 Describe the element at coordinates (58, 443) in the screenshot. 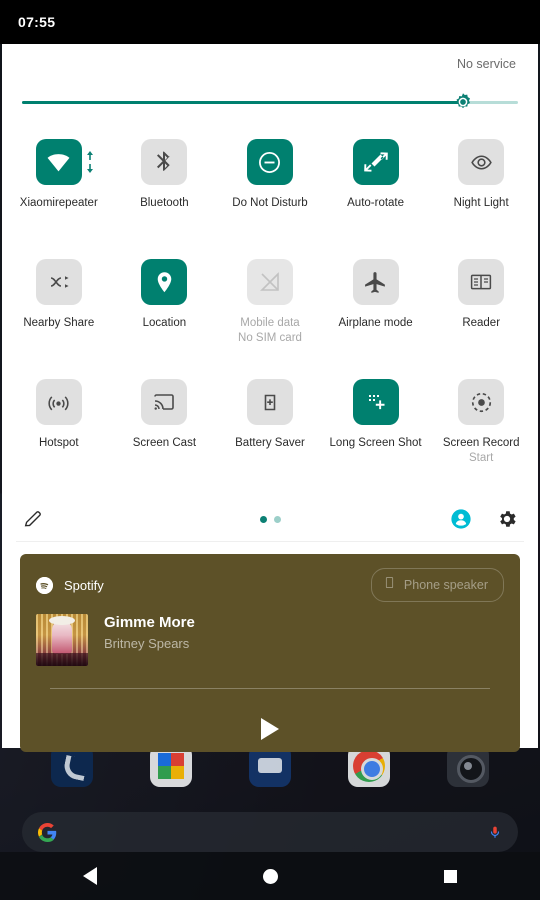

I see `tile-label: Hotspot` at that location.